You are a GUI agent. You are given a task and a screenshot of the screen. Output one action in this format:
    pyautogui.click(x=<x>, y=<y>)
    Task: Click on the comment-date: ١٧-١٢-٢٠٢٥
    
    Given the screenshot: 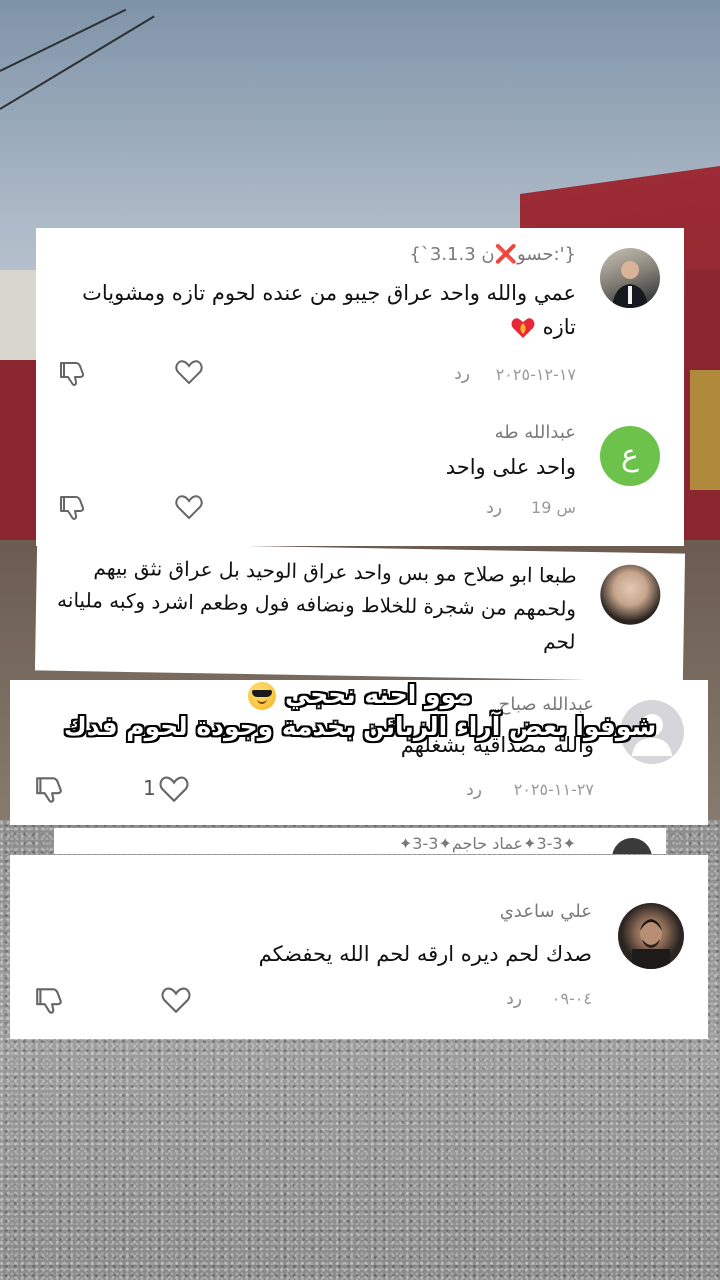 What is the action you would take?
    pyautogui.click(x=535, y=374)
    